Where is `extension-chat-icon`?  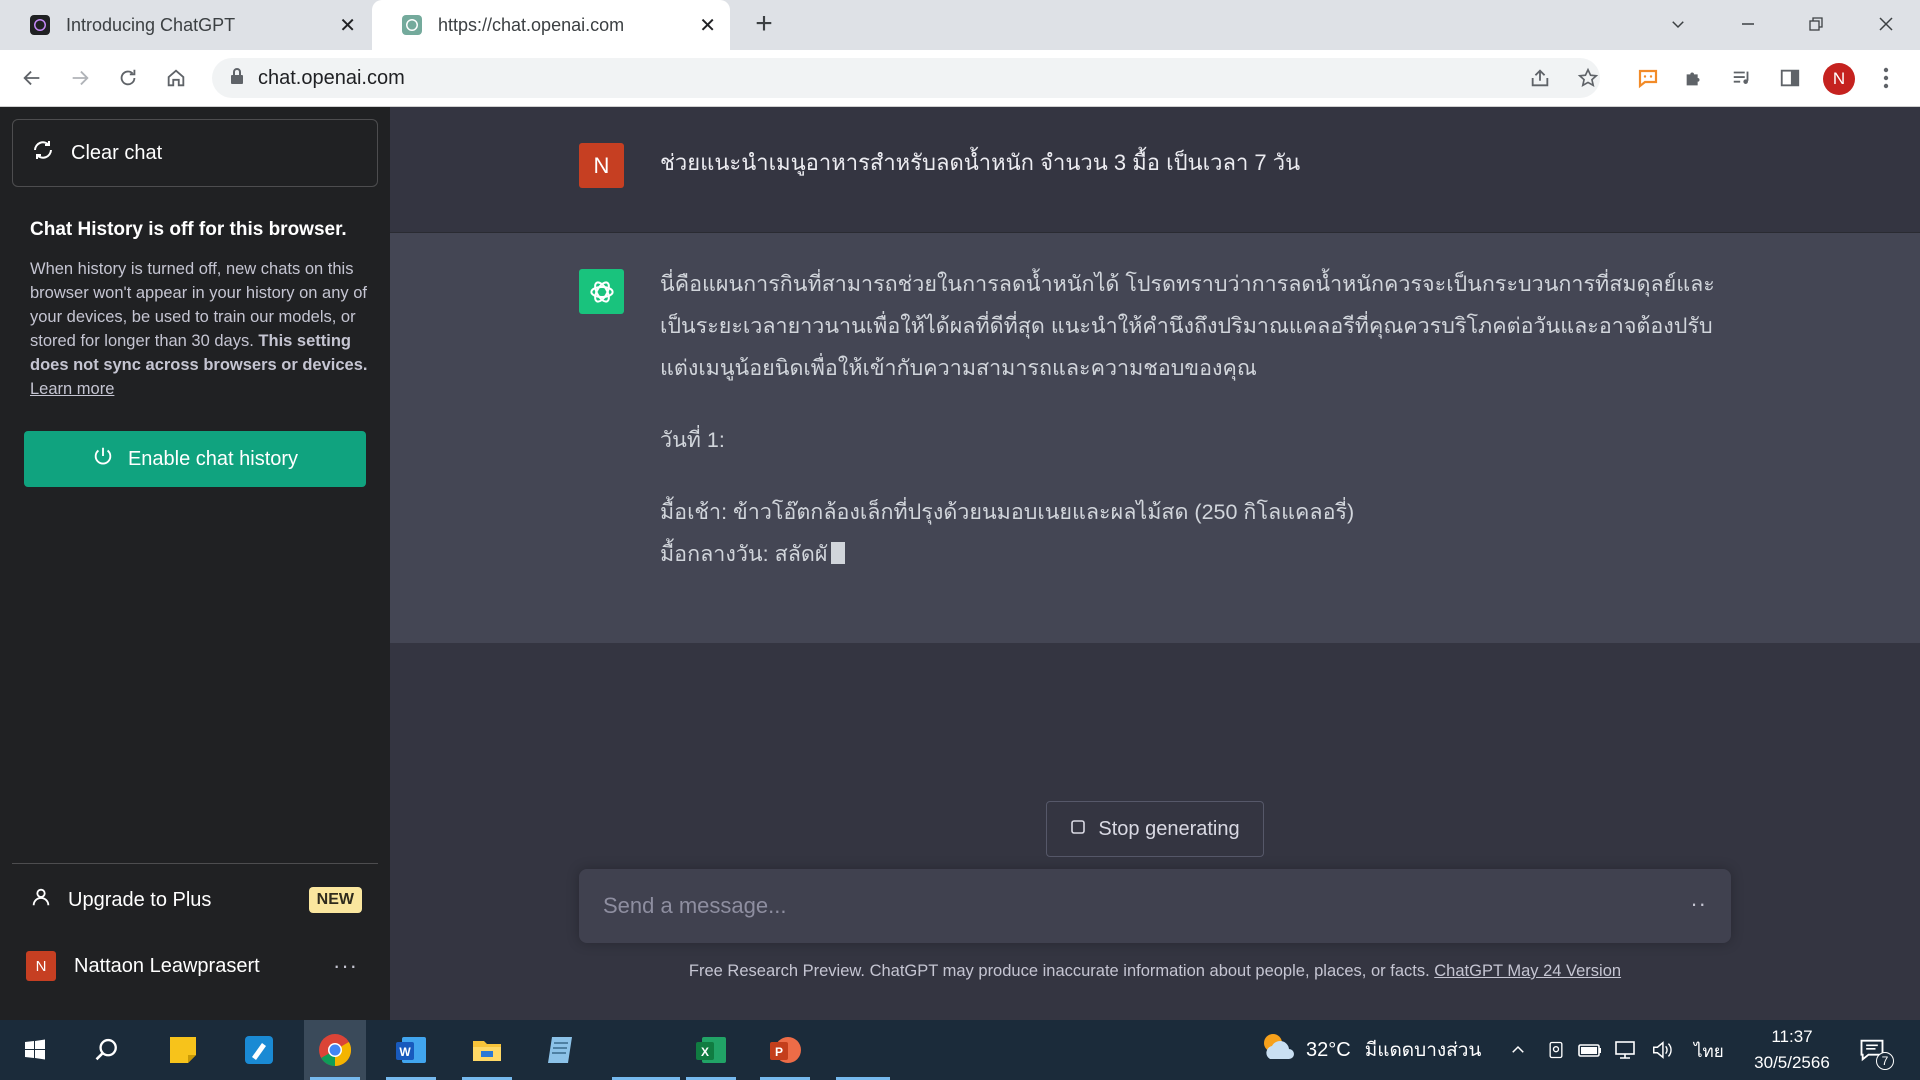
extension-chat-icon is located at coordinates (1648, 78).